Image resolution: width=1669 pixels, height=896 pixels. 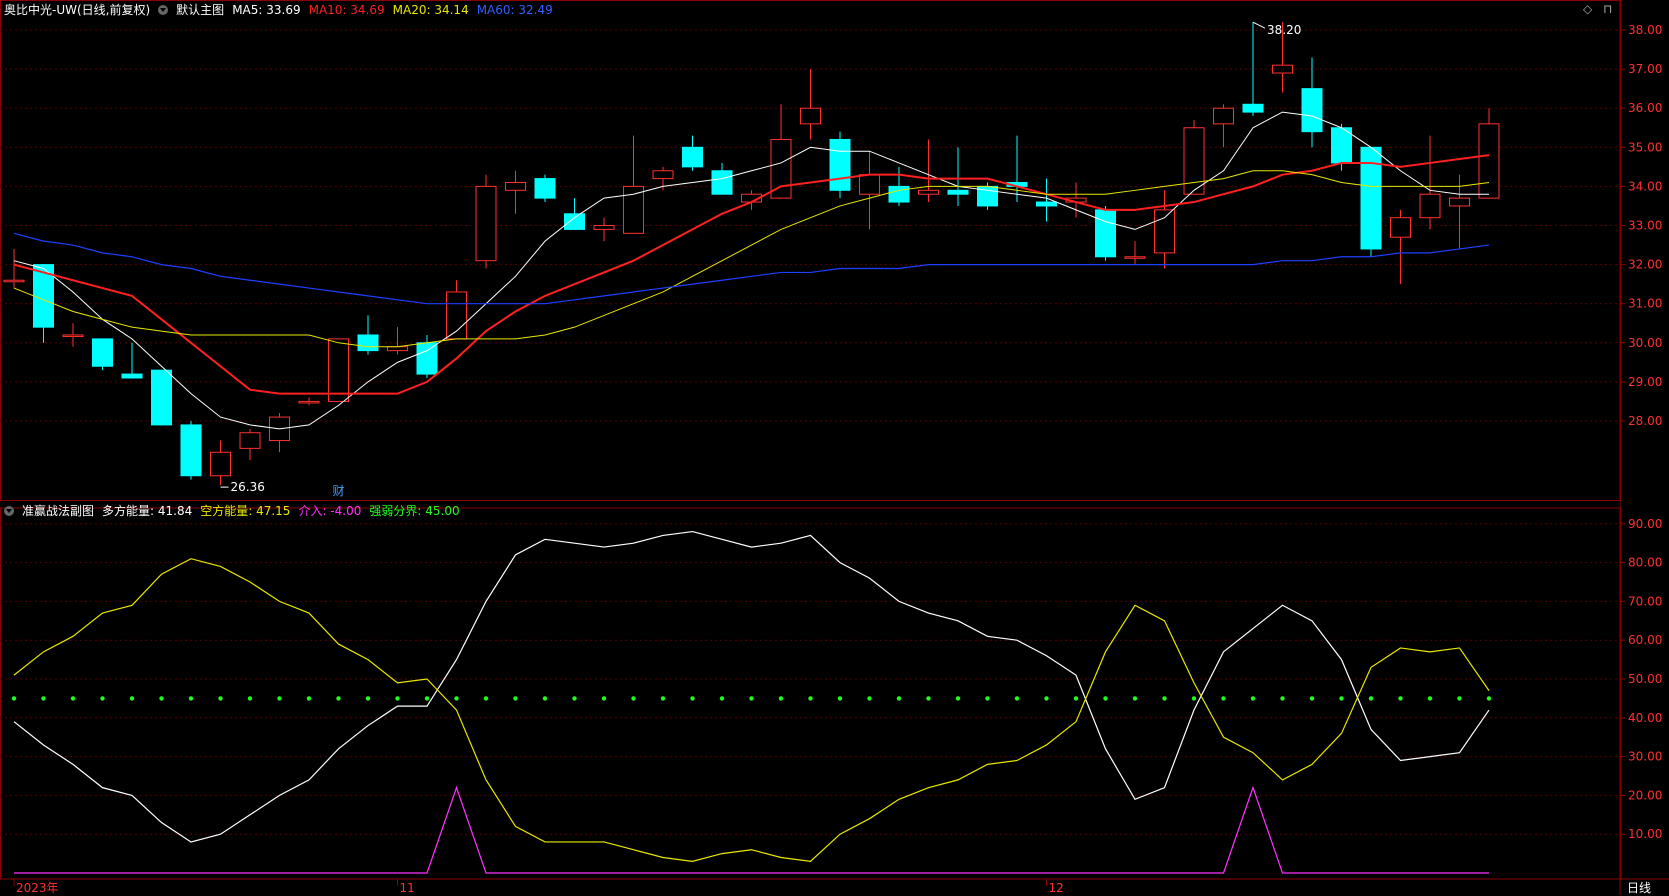 I want to click on divide-value: 强弱分界: 45.00, so click(x=414, y=511).